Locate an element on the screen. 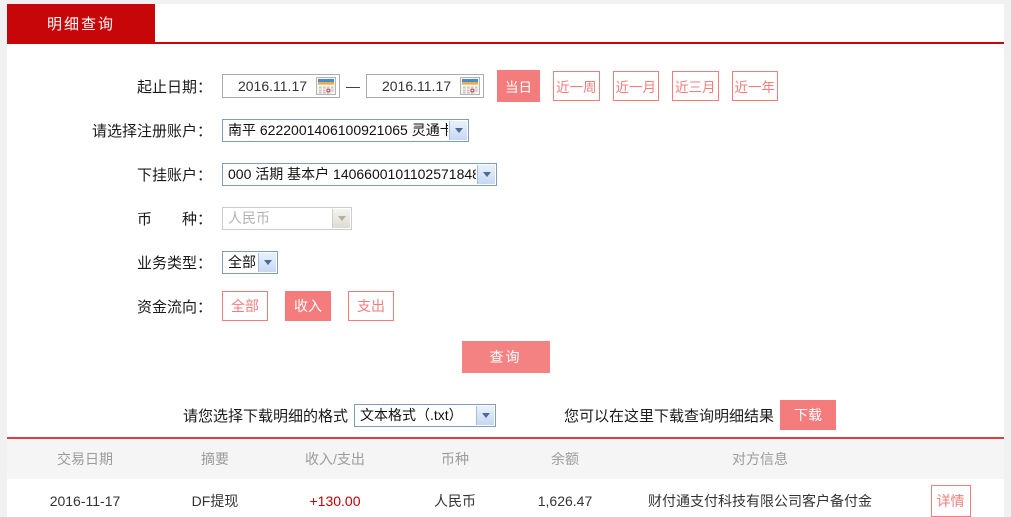 This screenshot has height=517, width=1011. register-account-select: 南平 6222001406100921065 灵通卡 is located at coordinates (345, 130).